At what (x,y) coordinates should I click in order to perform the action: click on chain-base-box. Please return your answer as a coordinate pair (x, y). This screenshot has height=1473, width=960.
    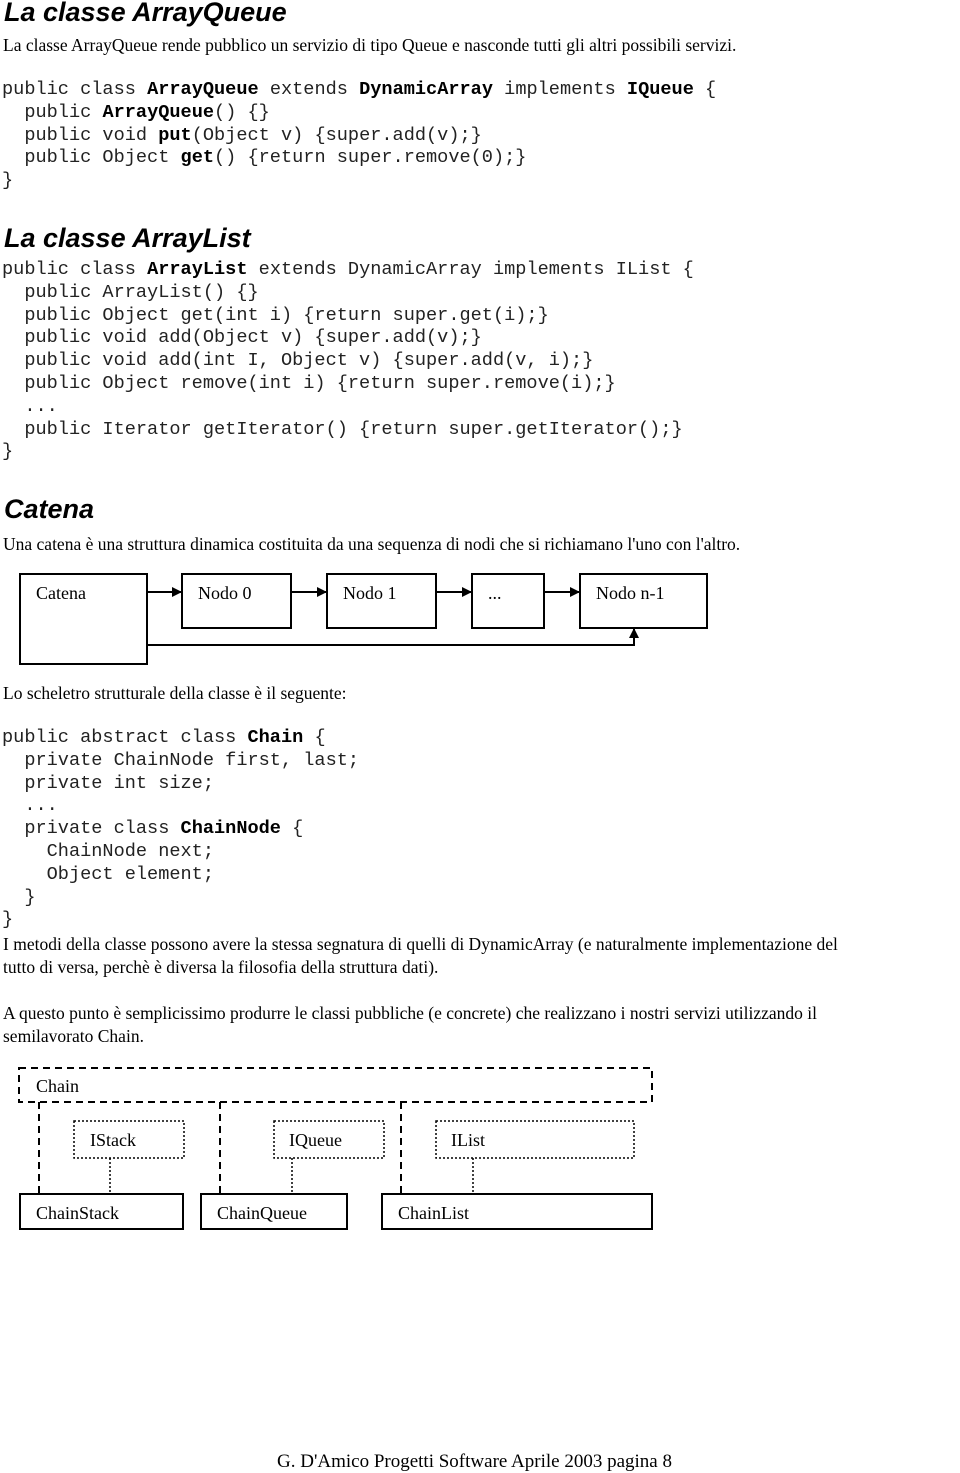
    Looking at the image, I should click on (335, 1085).